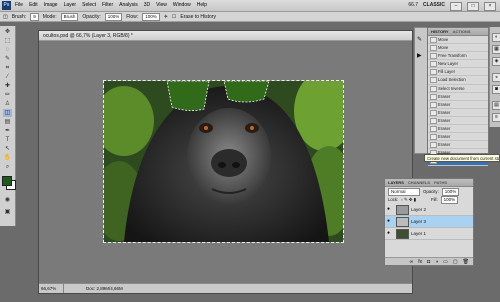 The width and height of the screenshot is (500, 302). What do you see at coordinates (413, 5) in the screenshot?
I see `zoom-level: 66.7` at bounding box center [413, 5].